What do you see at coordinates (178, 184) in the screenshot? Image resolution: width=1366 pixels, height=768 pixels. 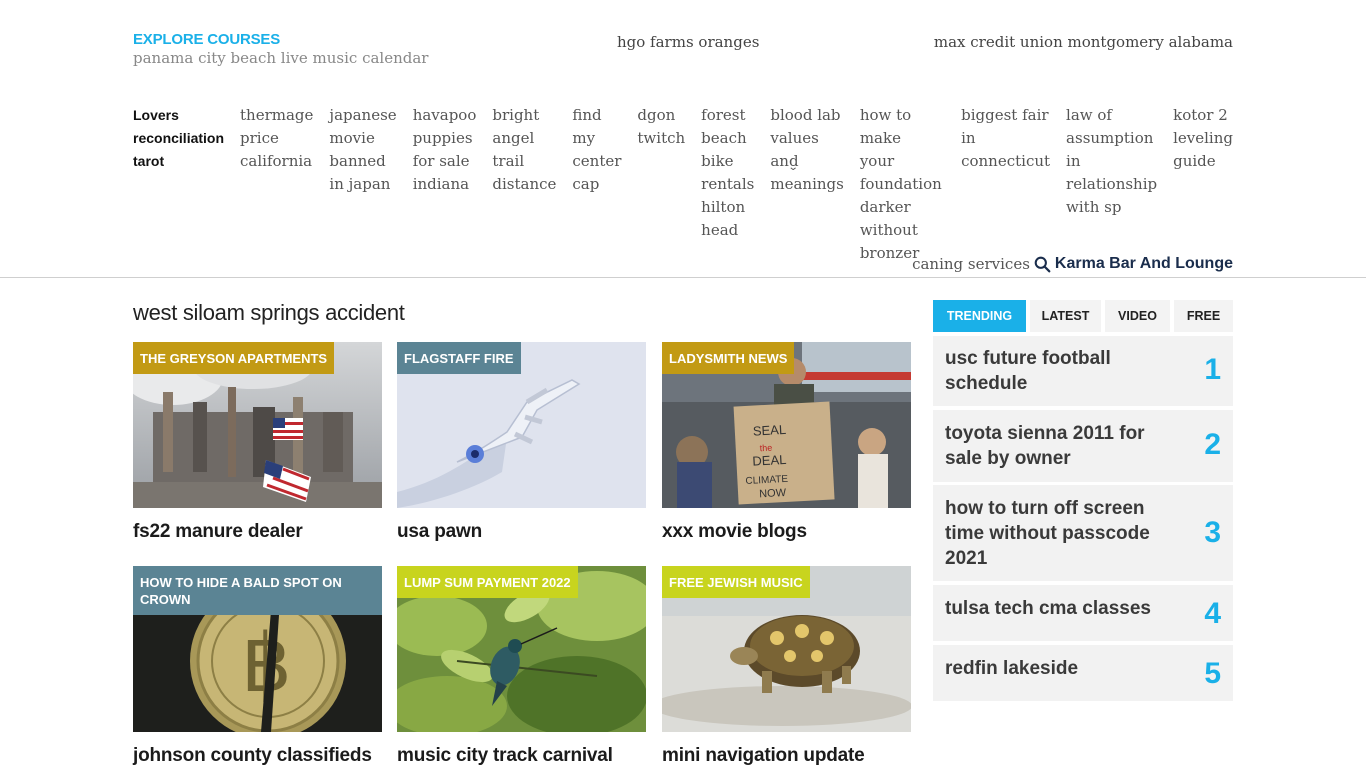 I see `nav-item-0: Lovers reconciliation tarot` at bounding box center [178, 184].